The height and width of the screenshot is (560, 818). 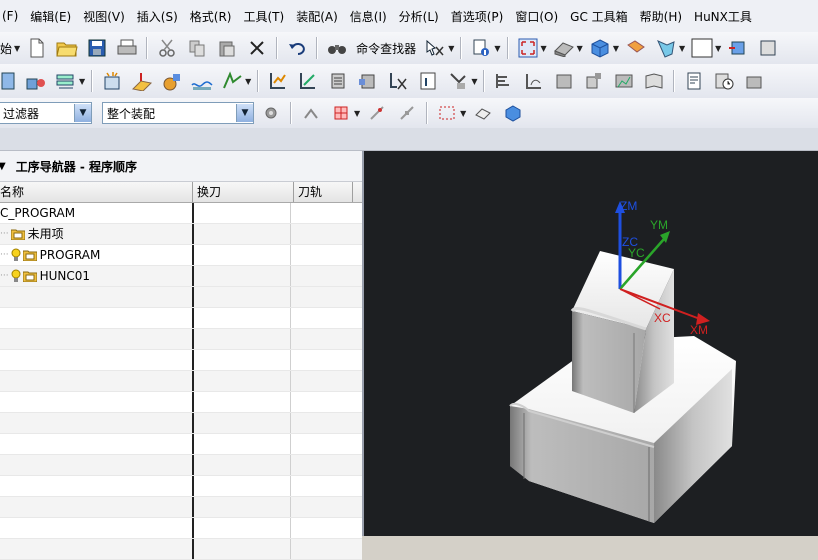 I want to click on background-color-icon, so click(x=702, y=48).